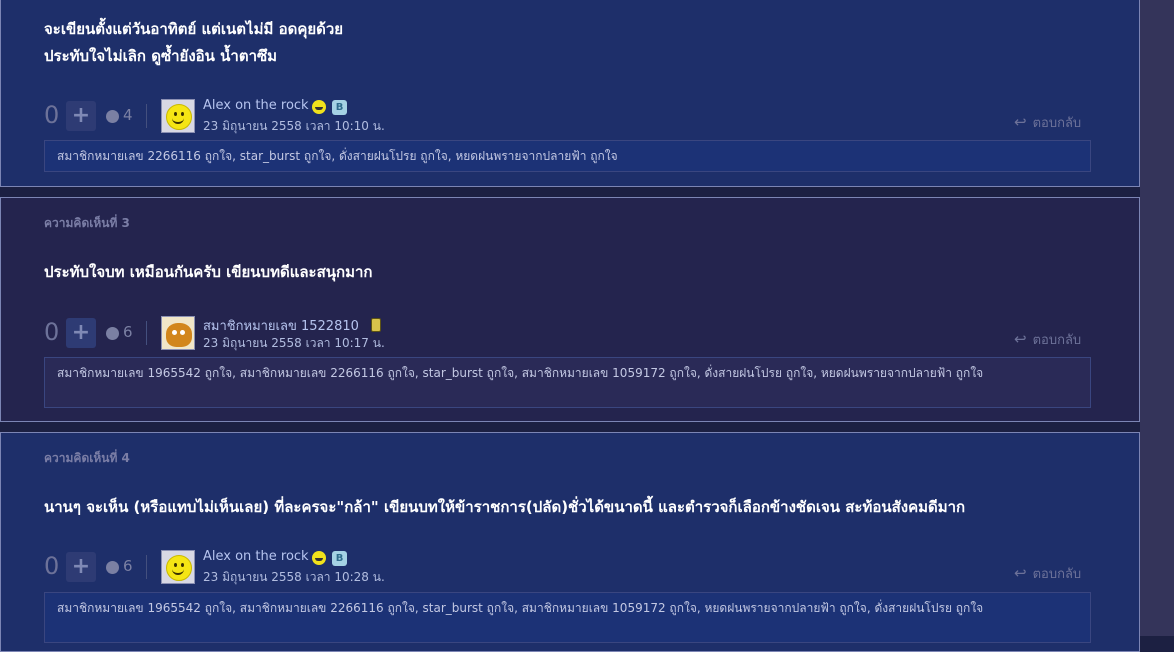  I want to click on post-time: 23 มิถุนายน 2558 เวลา 10:17 น., so click(294, 343).